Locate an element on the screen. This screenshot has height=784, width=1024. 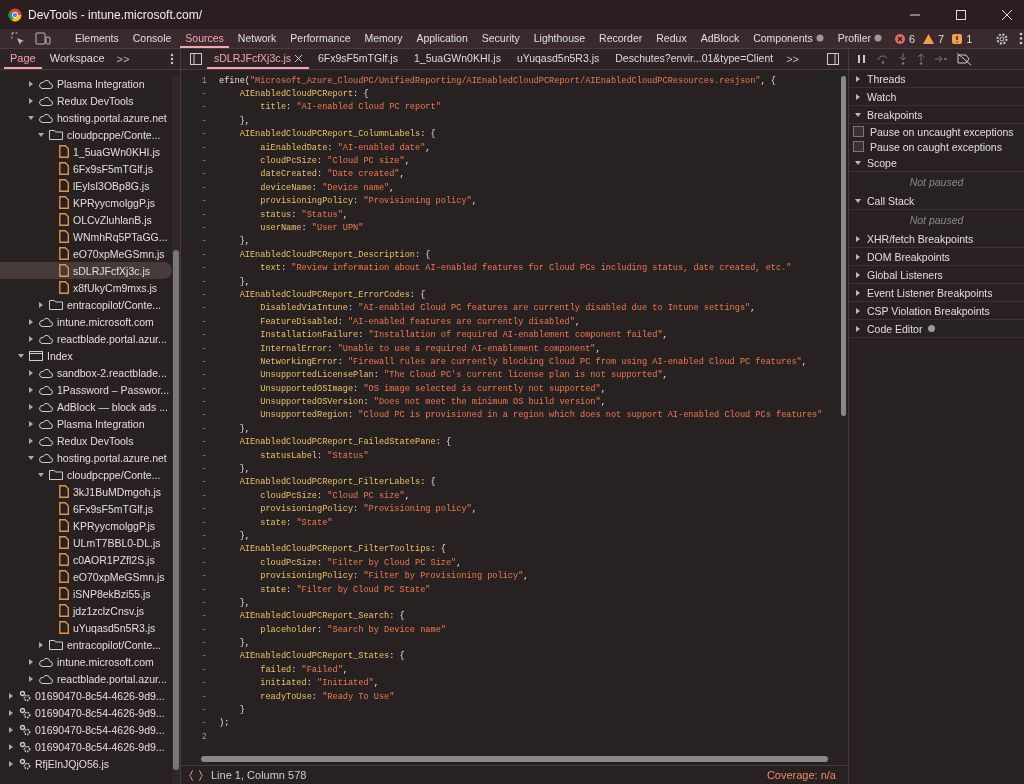
step-into-icon is located at coordinates (903, 59).